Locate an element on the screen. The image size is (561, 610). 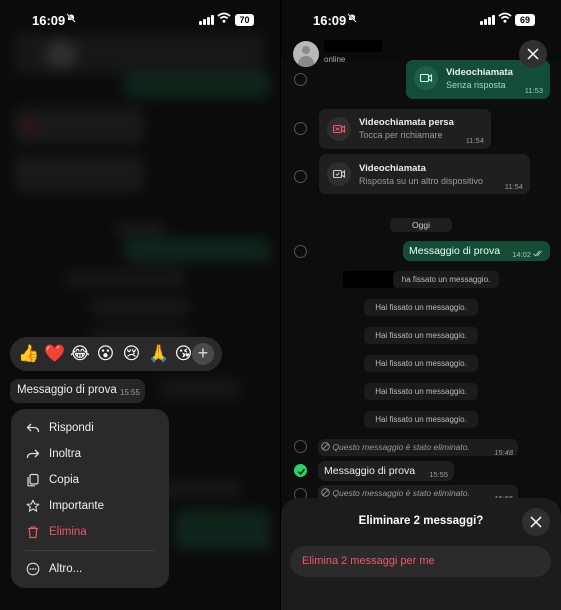
menu-label-star: Importante is located at coordinates (76, 506).